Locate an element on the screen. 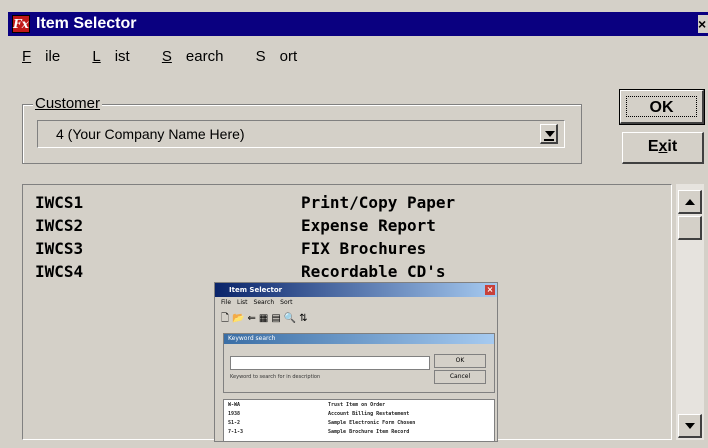 This screenshot has width=708, height=448. menu-file: File is located at coordinates (48, 56).